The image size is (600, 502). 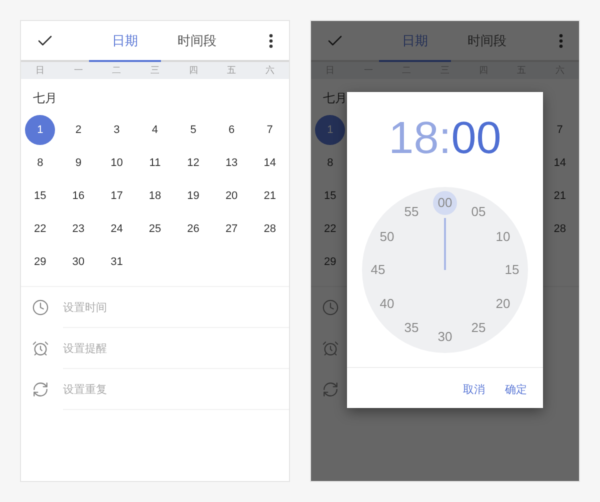 I want to click on calendar-day: 2, so click(x=78, y=129).